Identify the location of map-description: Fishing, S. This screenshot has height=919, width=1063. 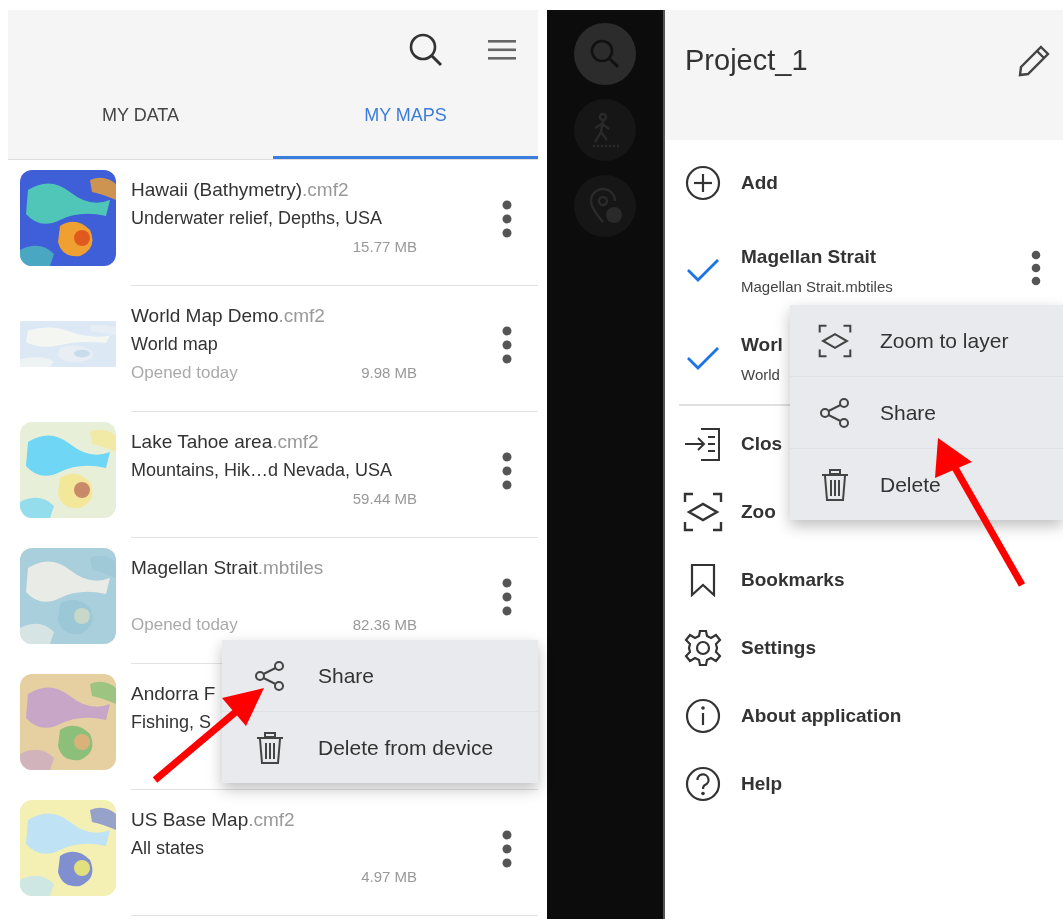
(172, 722).